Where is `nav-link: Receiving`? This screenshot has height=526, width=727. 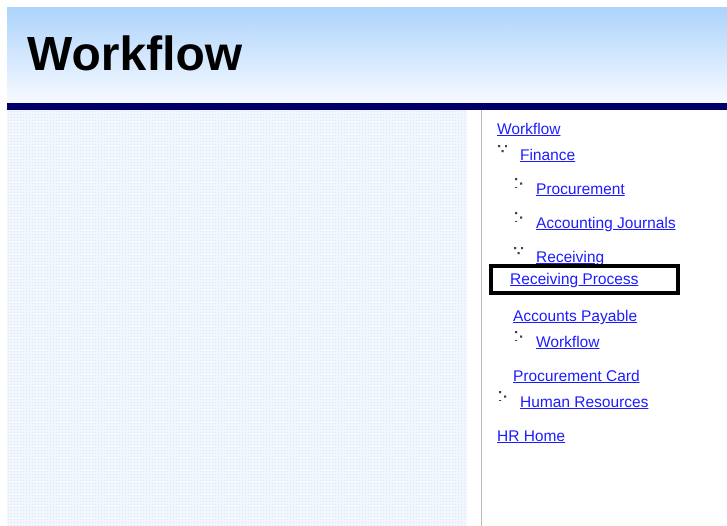 nav-link: Receiving is located at coordinates (570, 258).